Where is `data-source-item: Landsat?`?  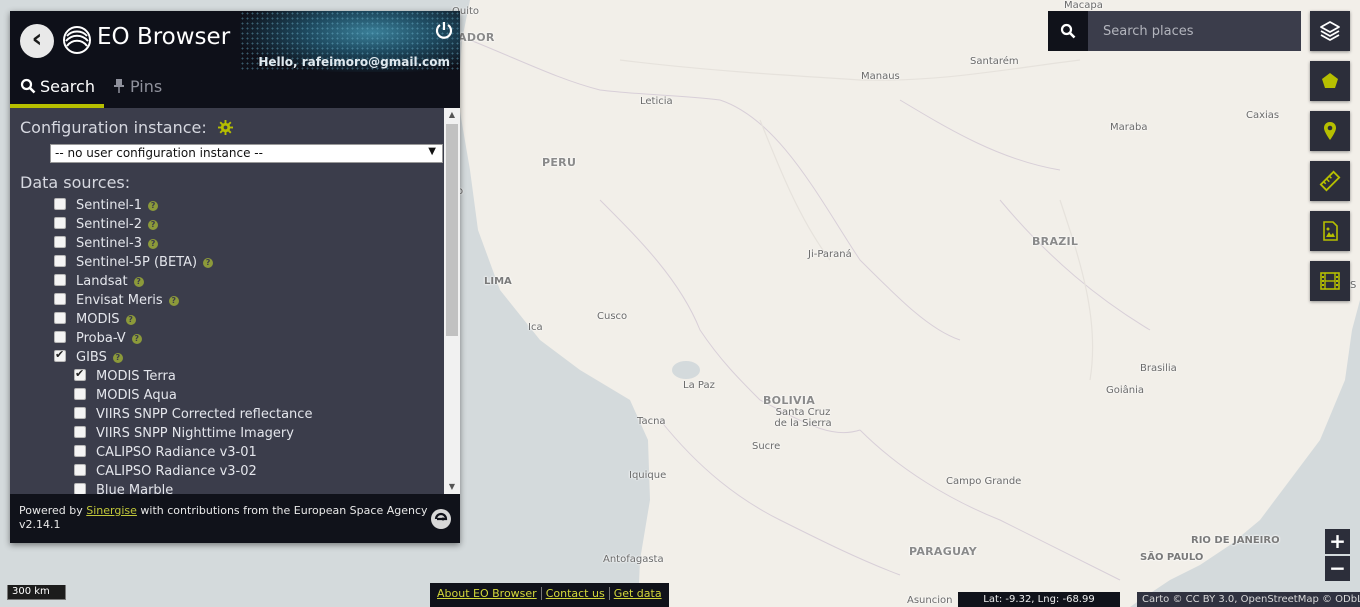 data-source-item: Landsat? is located at coordinates (99, 283).